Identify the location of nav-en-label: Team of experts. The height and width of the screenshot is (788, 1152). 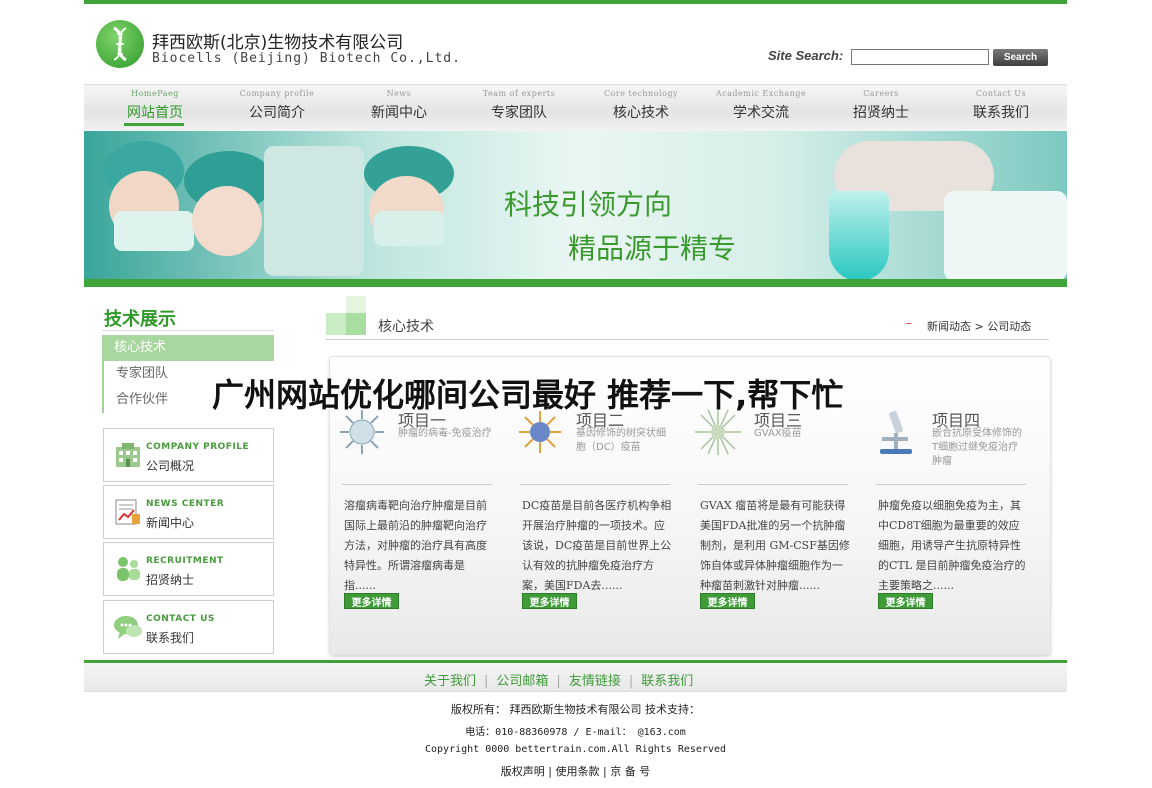
(519, 93).